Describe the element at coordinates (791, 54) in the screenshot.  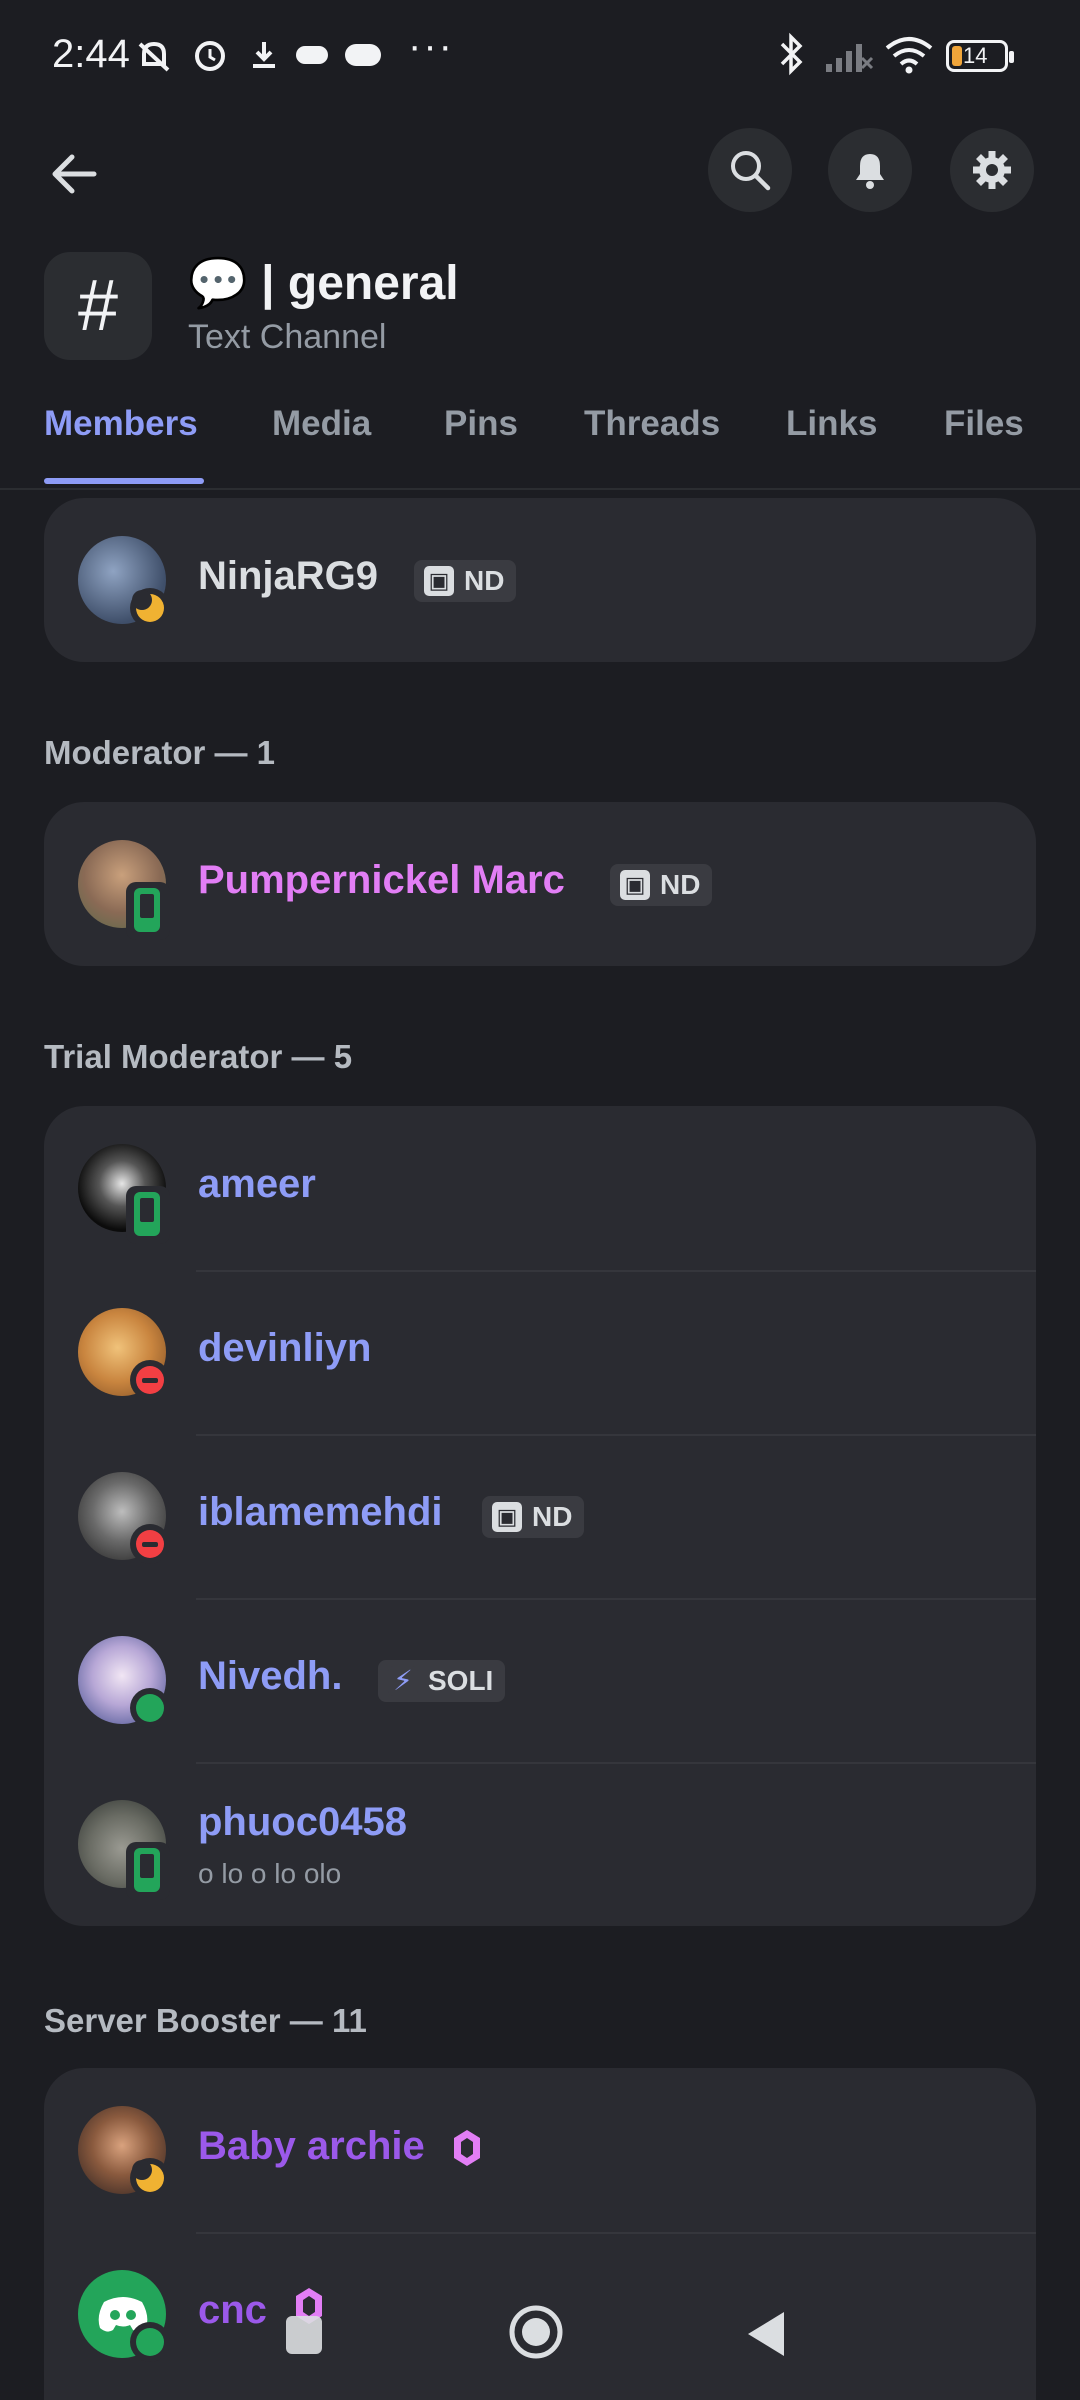
I see `bluetooth-icon` at that location.